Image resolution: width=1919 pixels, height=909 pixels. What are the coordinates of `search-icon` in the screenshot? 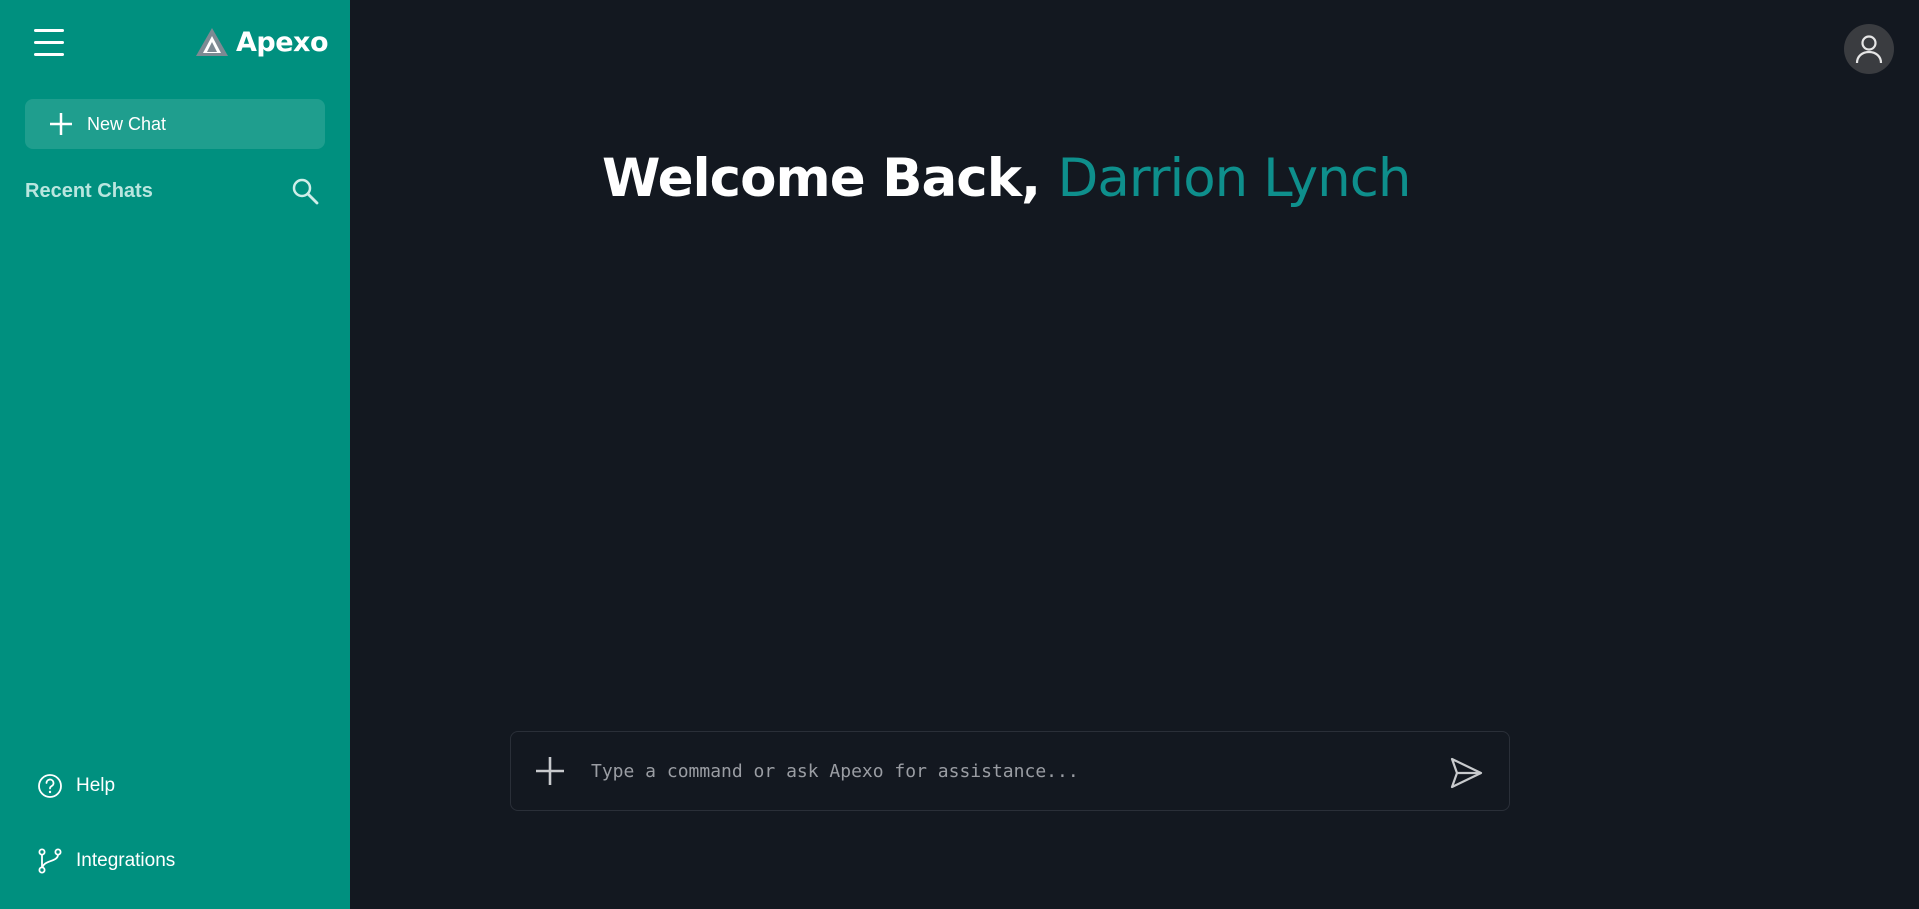 It's located at (305, 191).